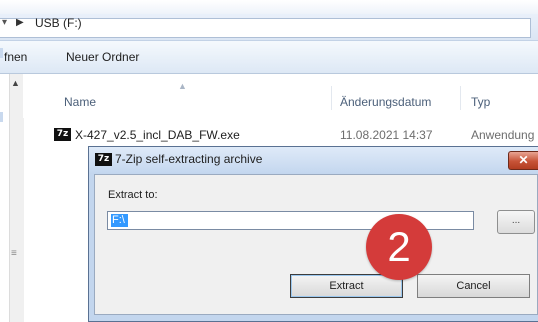 Image resolution: width=538 pixels, height=322 pixels. Describe the element at coordinates (119, 220) in the screenshot. I see `selected-path-text: F:\` at that location.